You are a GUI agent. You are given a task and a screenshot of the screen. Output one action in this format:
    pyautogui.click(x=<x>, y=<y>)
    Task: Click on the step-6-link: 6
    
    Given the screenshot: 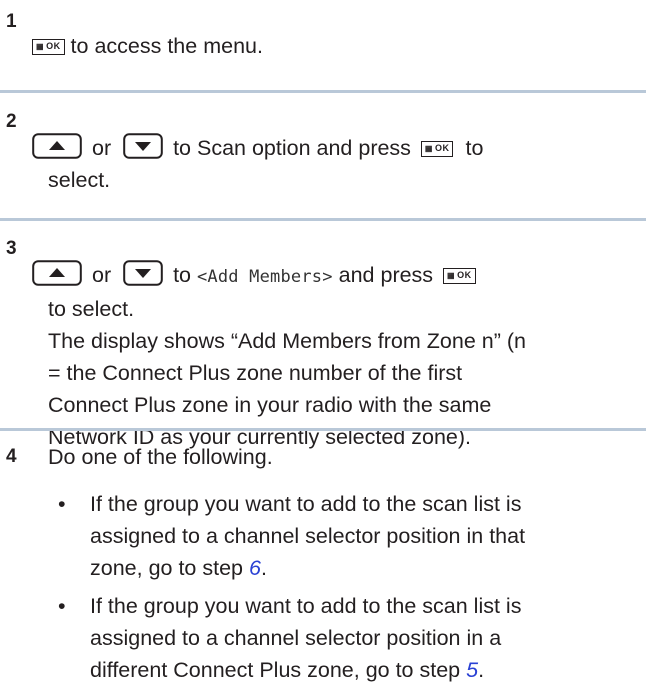 What is the action you would take?
    pyautogui.click(x=255, y=568)
    